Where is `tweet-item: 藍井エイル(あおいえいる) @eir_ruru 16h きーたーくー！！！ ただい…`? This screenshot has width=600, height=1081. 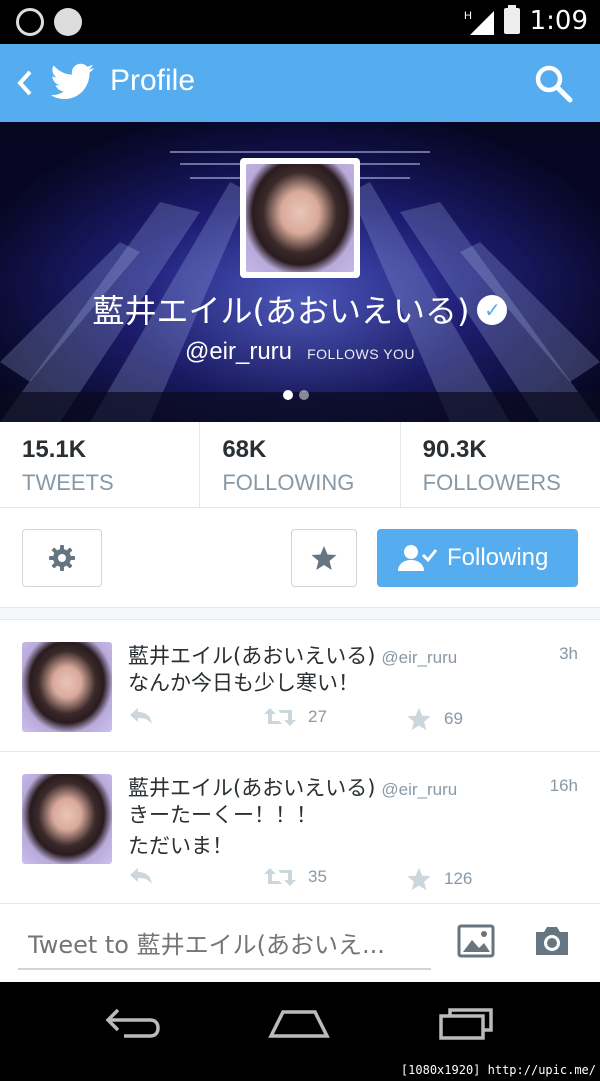
tweet-item: 藍井エイル(あおいえいる) @eir_ruru 16h きーたーくー！！！ ただい… is located at coordinates (300, 828).